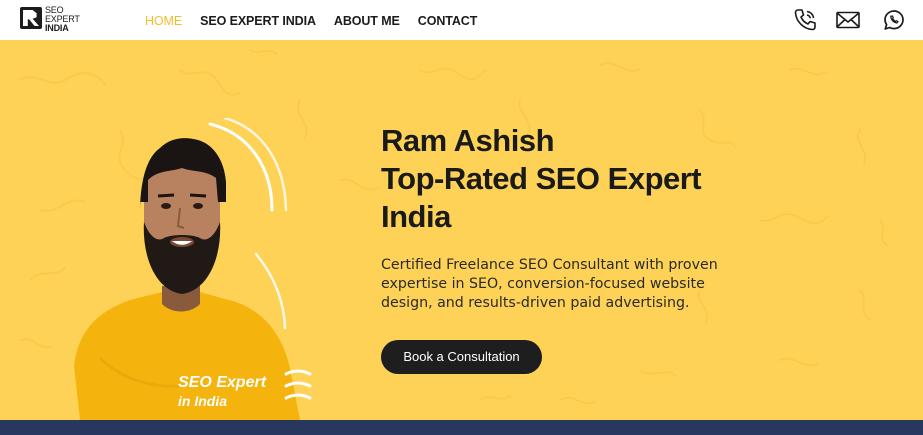 The width and height of the screenshot is (923, 435). What do you see at coordinates (805, 20) in the screenshot?
I see `phone-icon` at bounding box center [805, 20].